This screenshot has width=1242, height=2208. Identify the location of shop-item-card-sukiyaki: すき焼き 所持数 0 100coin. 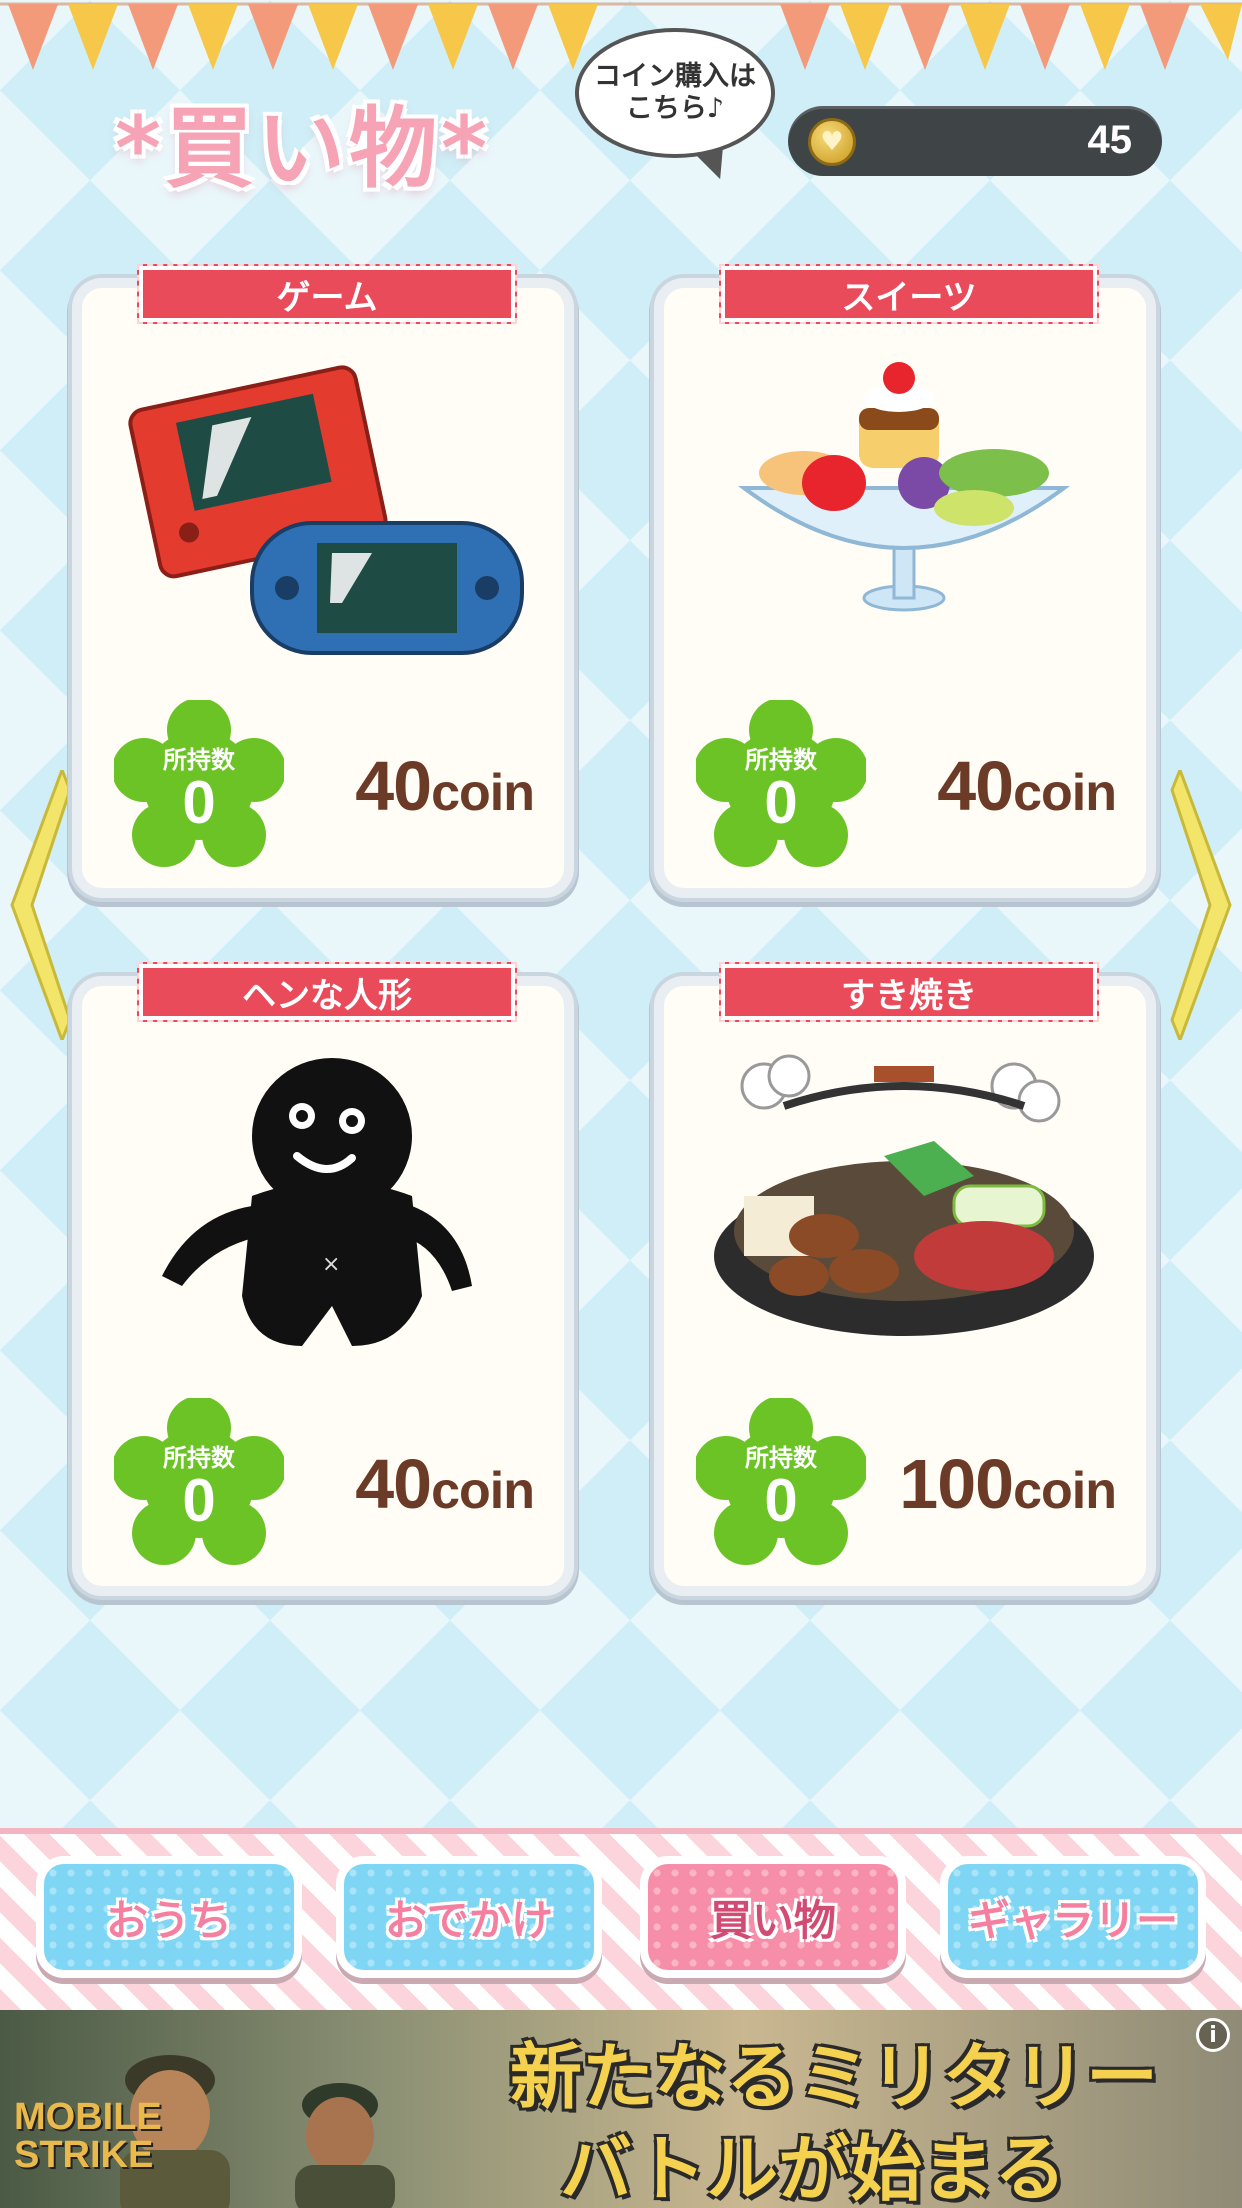
(905, 1279).